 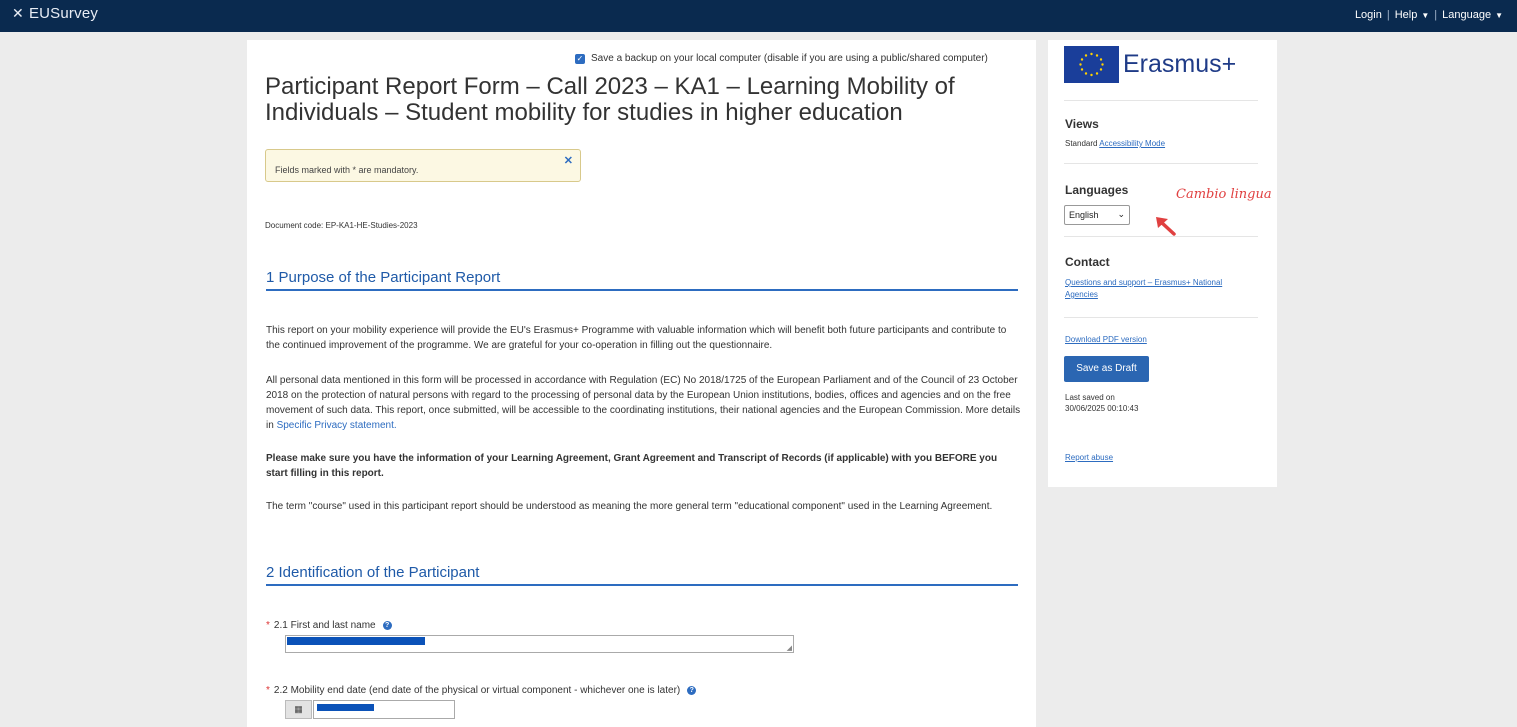 I want to click on name-field: ◢, so click(x=539, y=644).